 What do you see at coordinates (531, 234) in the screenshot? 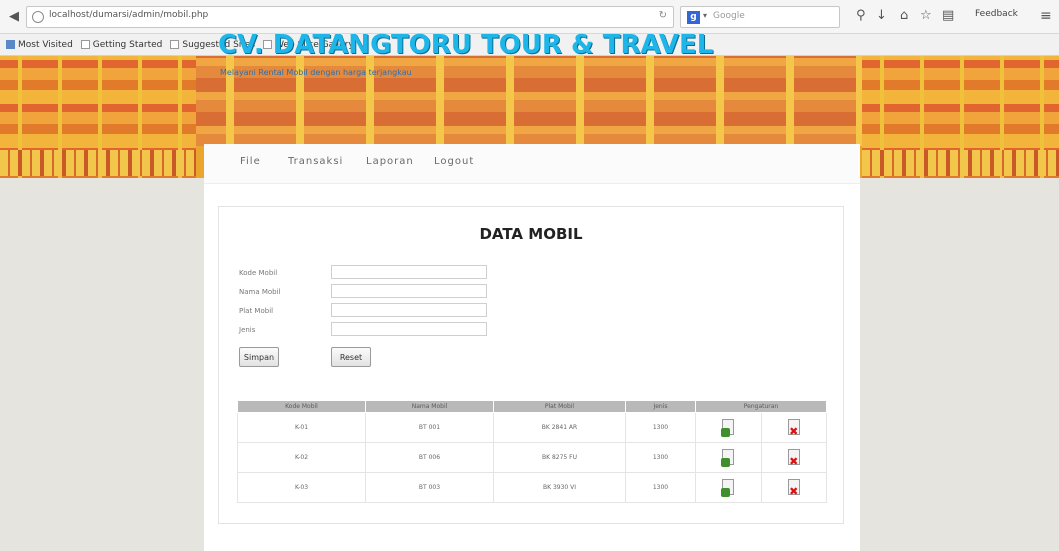
I see `page-title: DATA MOBIL` at bounding box center [531, 234].